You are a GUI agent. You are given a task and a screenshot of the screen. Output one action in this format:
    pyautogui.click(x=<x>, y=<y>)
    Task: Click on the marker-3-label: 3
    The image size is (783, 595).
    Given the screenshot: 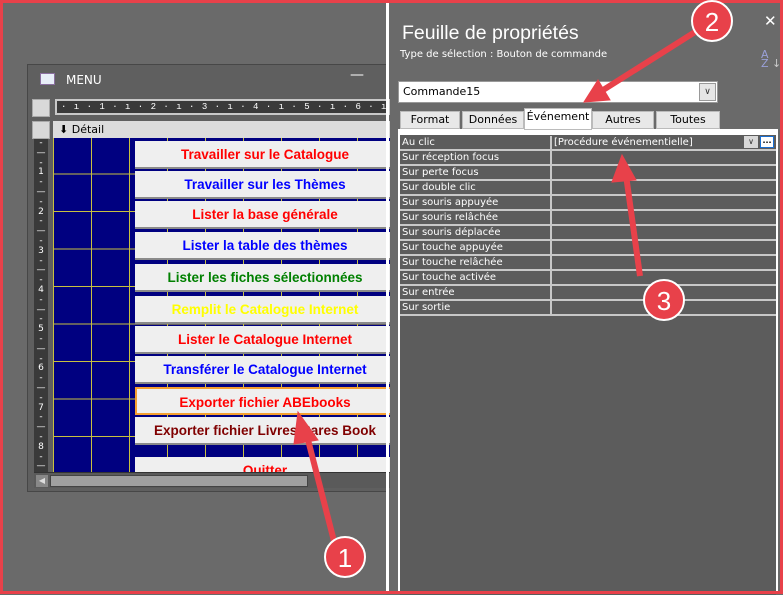 What is the action you would take?
    pyautogui.click(x=664, y=301)
    